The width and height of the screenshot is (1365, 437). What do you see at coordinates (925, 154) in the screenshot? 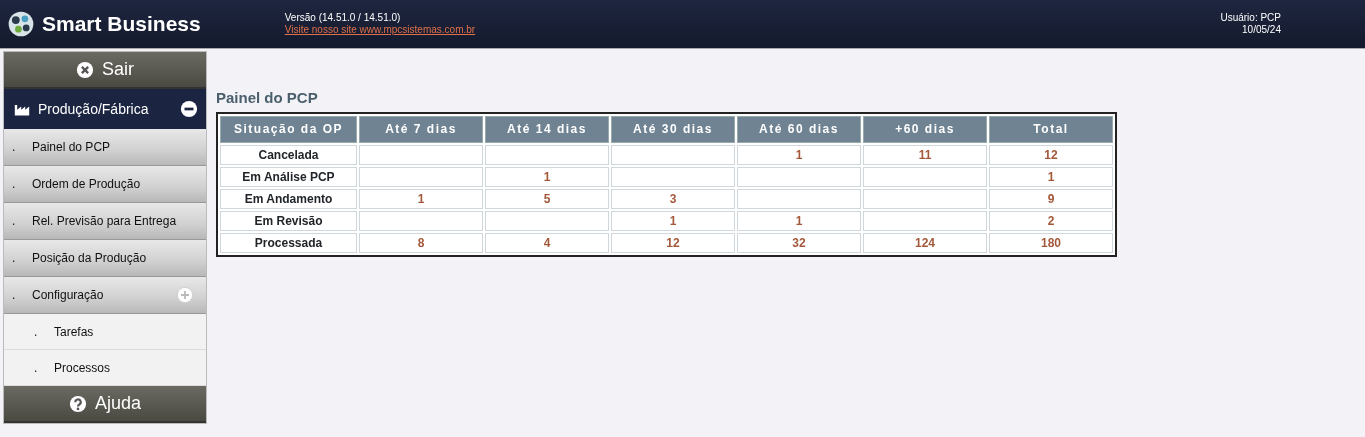
I see `table-cell: 11` at bounding box center [925, 154].